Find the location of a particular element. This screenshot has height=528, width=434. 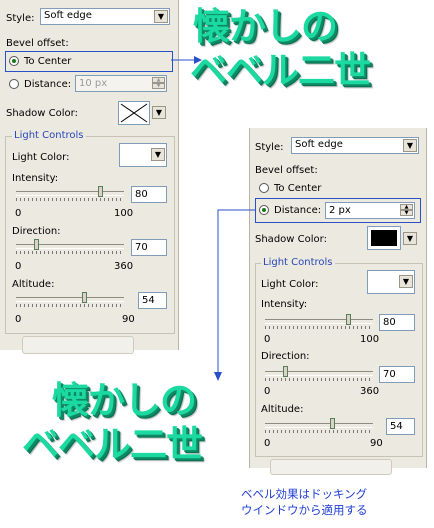

shadow-color-dropdown-2: ▼ is located at coordinates (410, 238).